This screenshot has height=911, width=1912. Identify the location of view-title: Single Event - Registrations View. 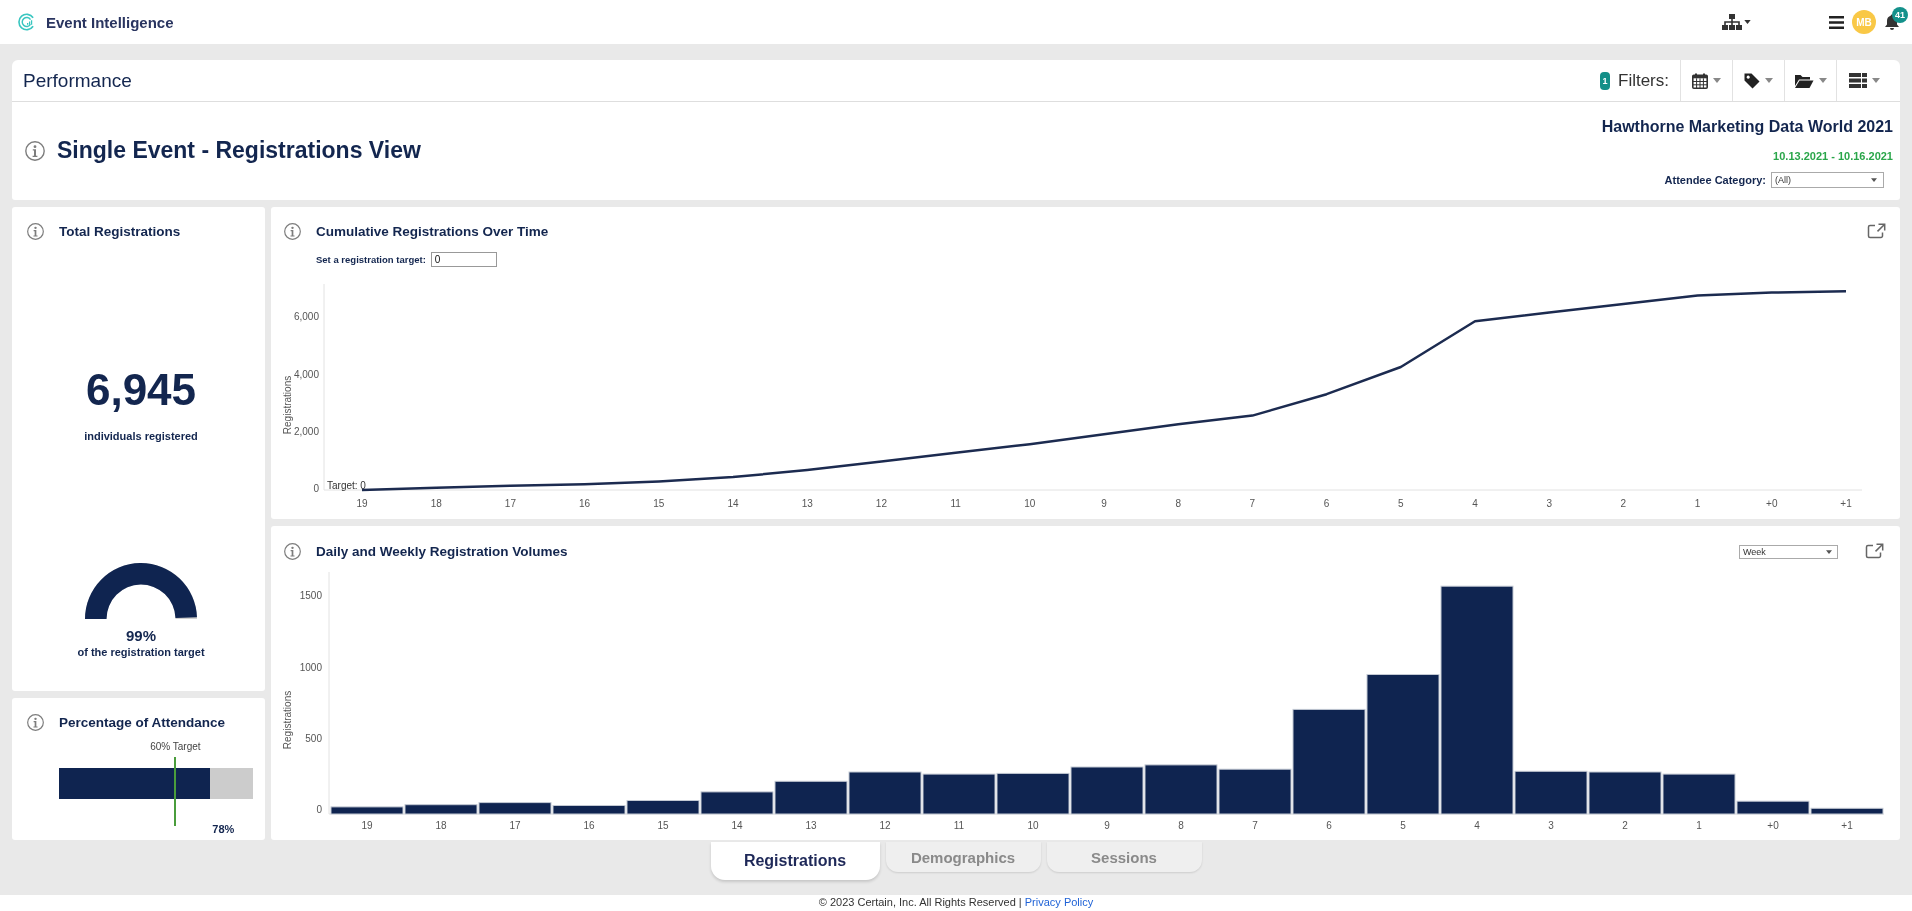
(239, 150).